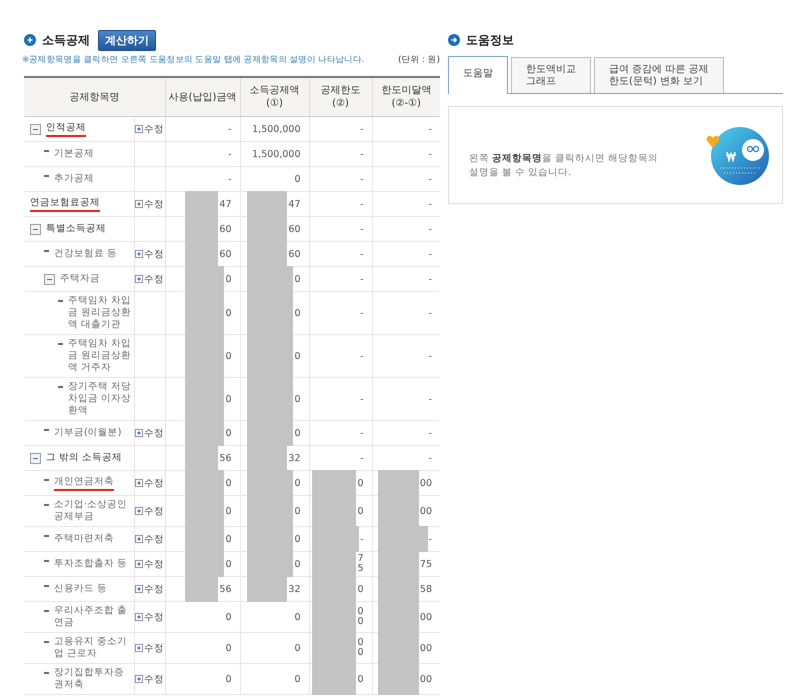 The image size is (800, 697). I want to click on column-header: 공제항목명, so click(94, 96).